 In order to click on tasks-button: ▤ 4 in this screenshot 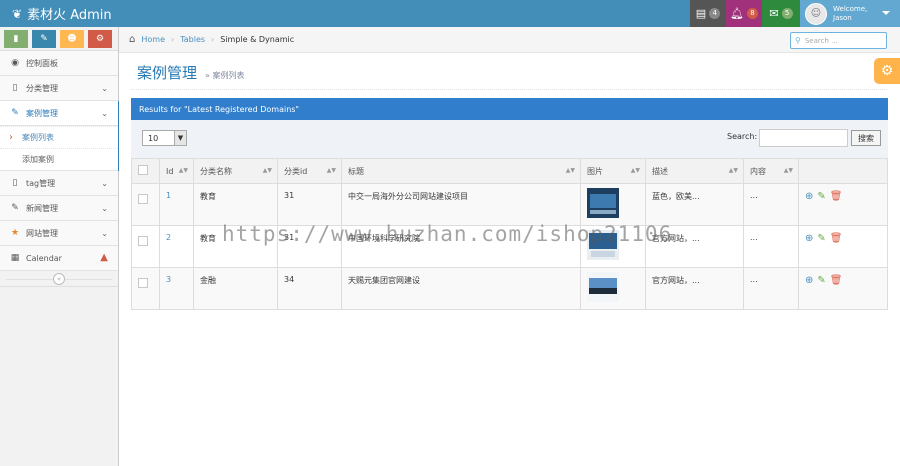, I will do `click(708, 13)`.